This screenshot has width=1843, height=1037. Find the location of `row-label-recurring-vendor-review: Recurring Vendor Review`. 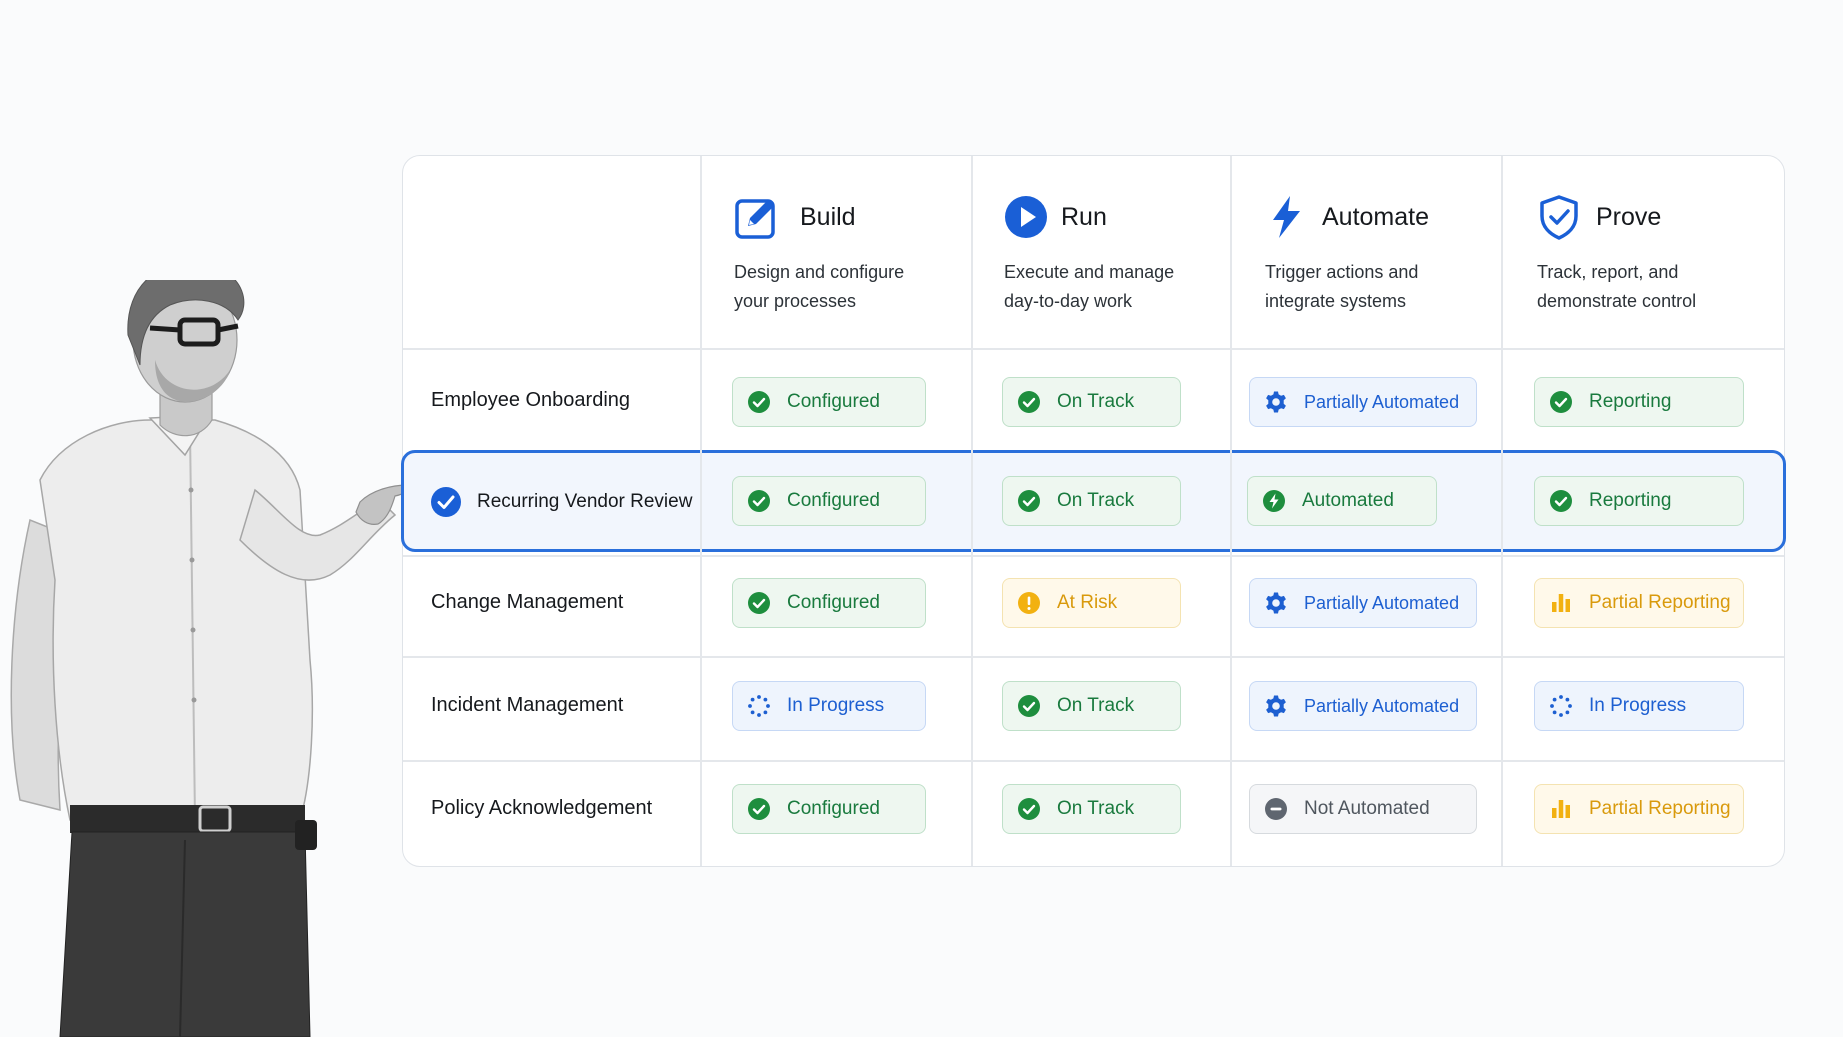

row-label-recurring-vendor-review: Recurring Vendor Review is located at coordinates (561, 502).